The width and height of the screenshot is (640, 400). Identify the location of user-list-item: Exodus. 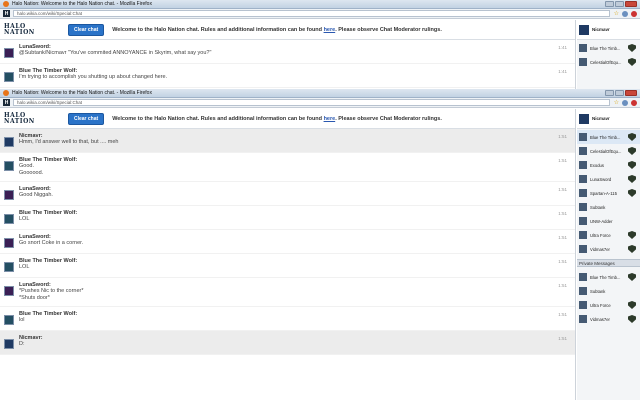
(608, 165).